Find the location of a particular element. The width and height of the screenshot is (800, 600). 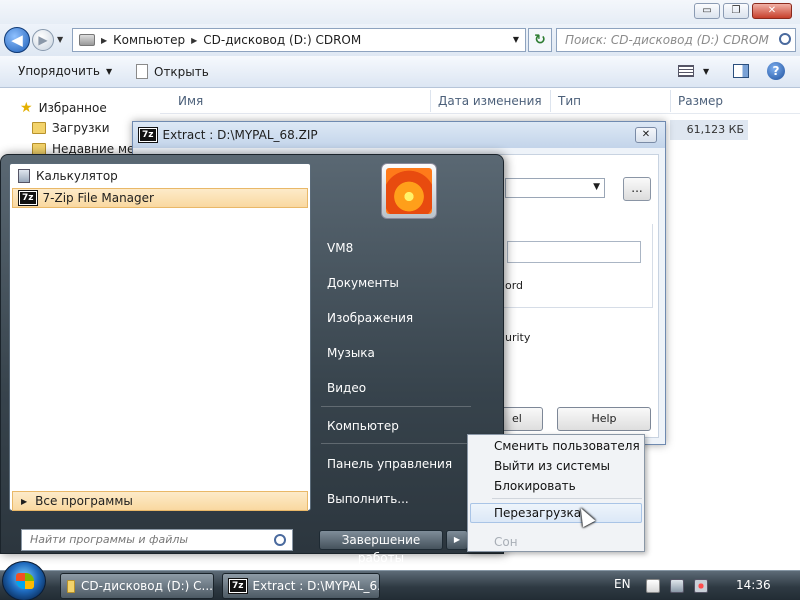

explorer-search-input: Поиск: CD-дисковод (D:) CDROM is located at coordinates (676, 40).